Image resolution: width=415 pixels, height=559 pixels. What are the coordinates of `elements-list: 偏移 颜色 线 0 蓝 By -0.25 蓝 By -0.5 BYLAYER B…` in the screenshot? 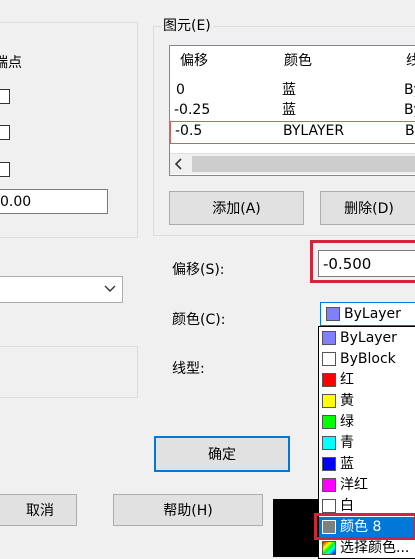 It's located at (292, 110).